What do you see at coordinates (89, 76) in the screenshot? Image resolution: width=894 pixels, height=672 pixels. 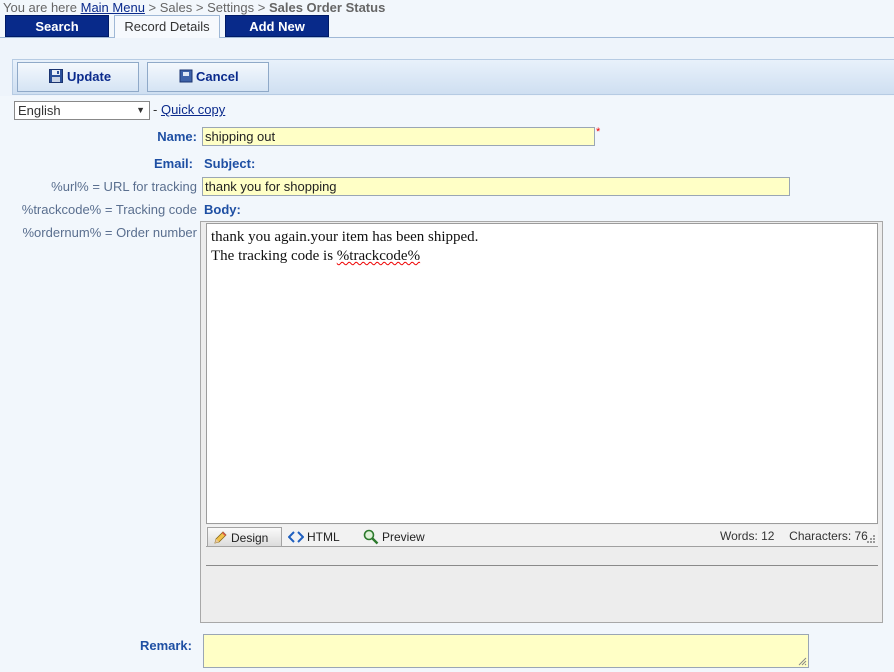 I see `update-label: Update` at bounding box center [89, 76].